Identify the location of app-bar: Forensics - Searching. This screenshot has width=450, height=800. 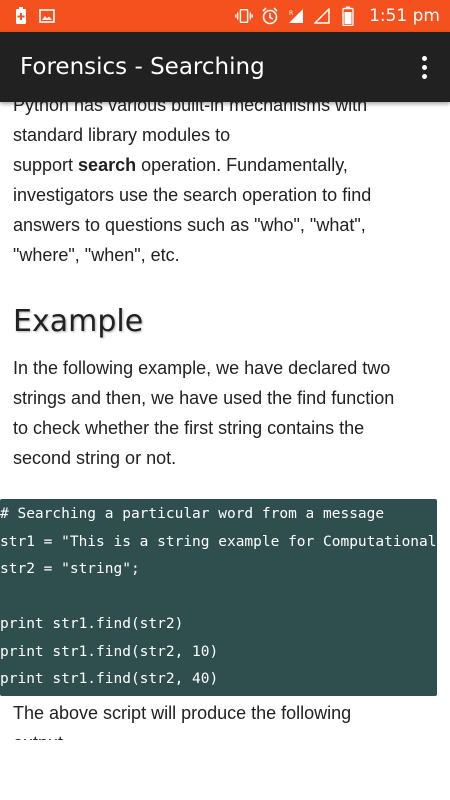
(225, 67).